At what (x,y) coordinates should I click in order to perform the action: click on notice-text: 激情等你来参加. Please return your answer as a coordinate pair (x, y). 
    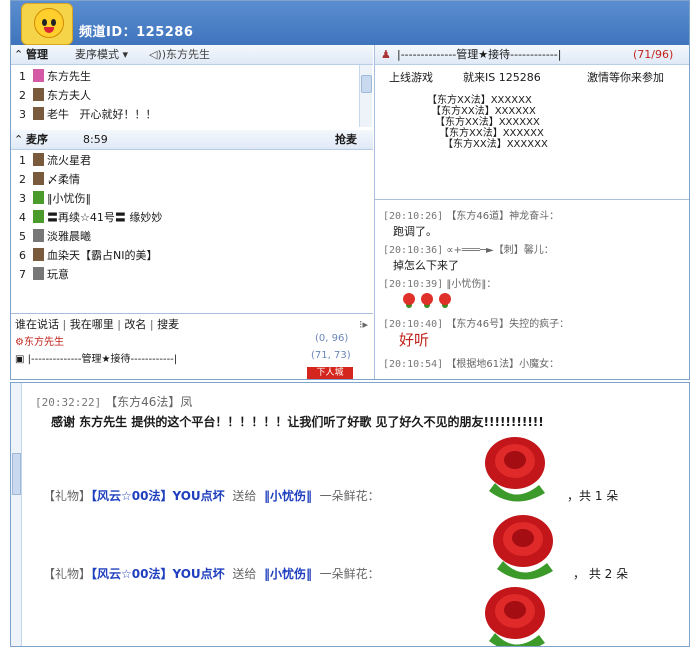
    Looking at the image, I should click on (625, 77).